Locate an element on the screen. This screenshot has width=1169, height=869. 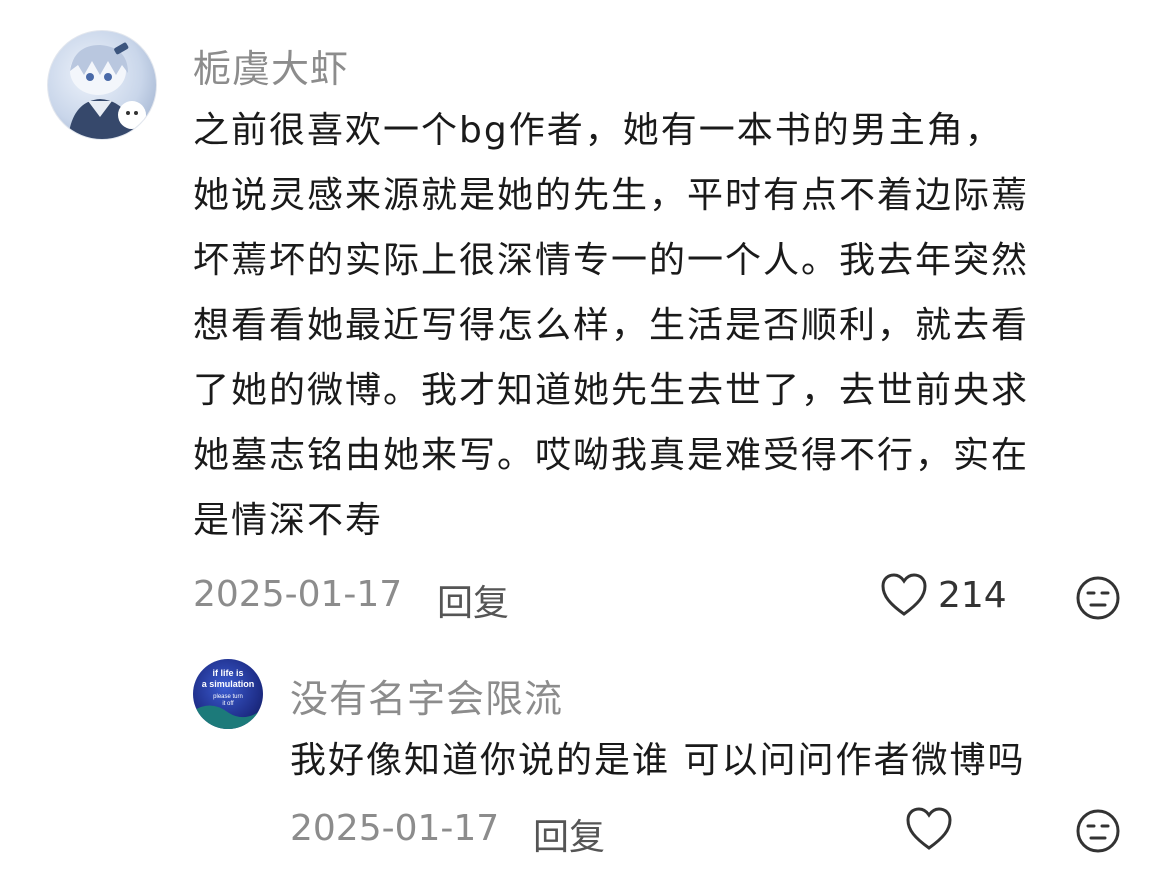
like-count: 214 is located at coordinates (972, 595).